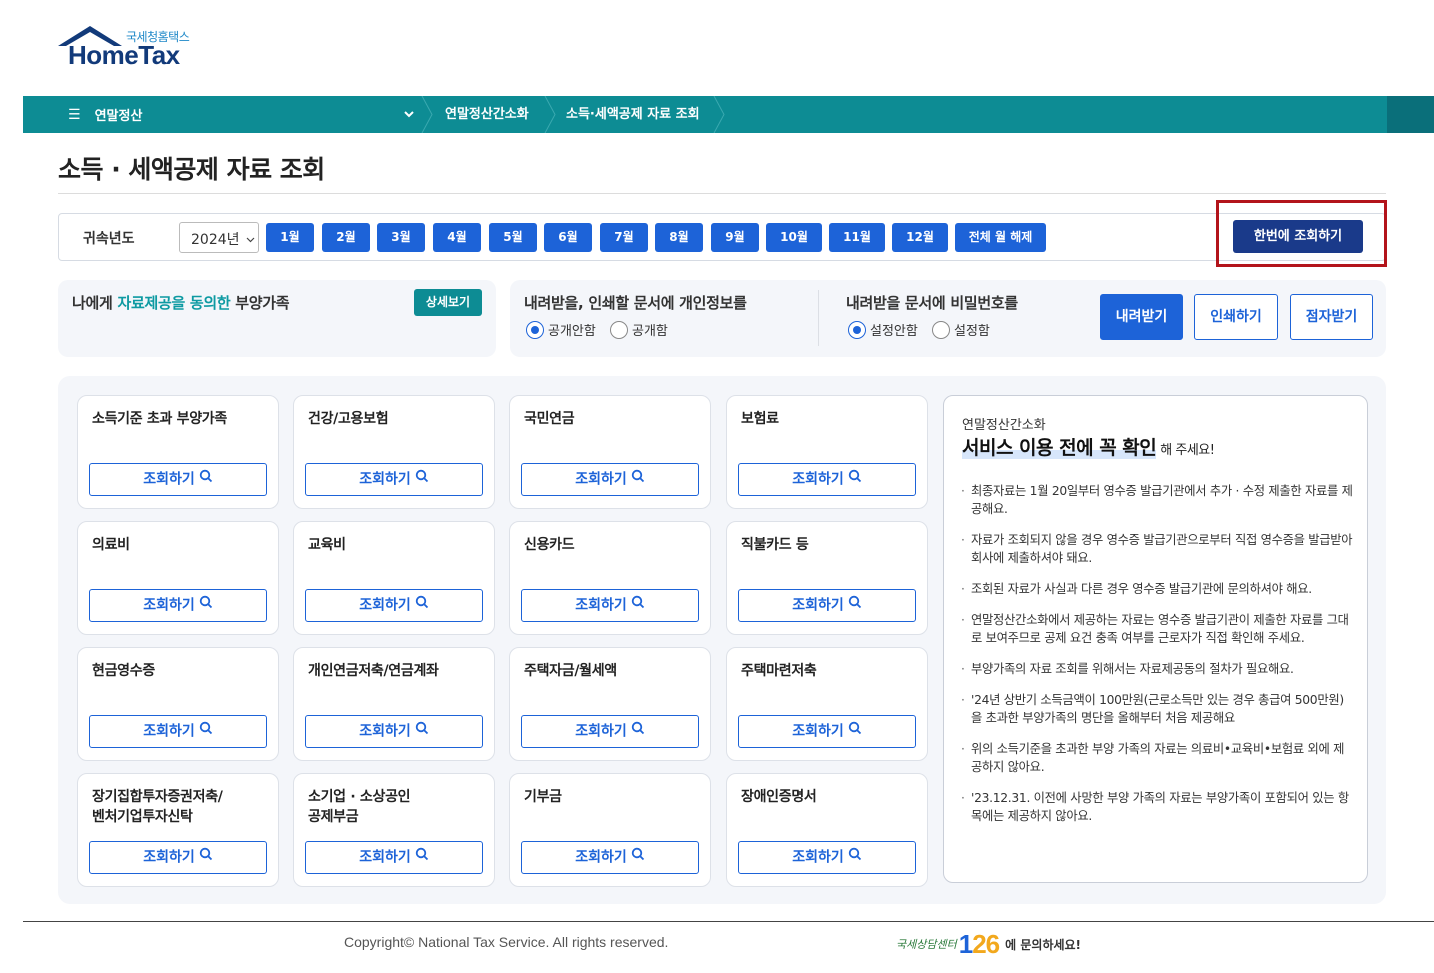 The width and height of the screenshot is (1434, 973). What do you see at coordinates (1236, 317) in the screenshot?
I see `print-button: 인쇄하기` at bounding box center [1236, 317].